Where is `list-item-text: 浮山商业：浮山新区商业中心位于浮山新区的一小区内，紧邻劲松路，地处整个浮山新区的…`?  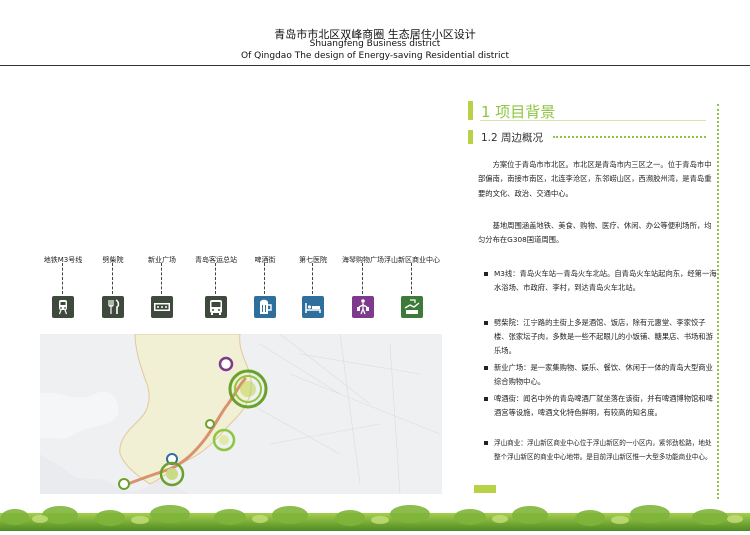
list-item-text: 浮山商业：浮山新区商业中心位于浮山新区的一小区内，紧邻劲松路，地处整个浮山新区的… is located at coordinates (603, 450).